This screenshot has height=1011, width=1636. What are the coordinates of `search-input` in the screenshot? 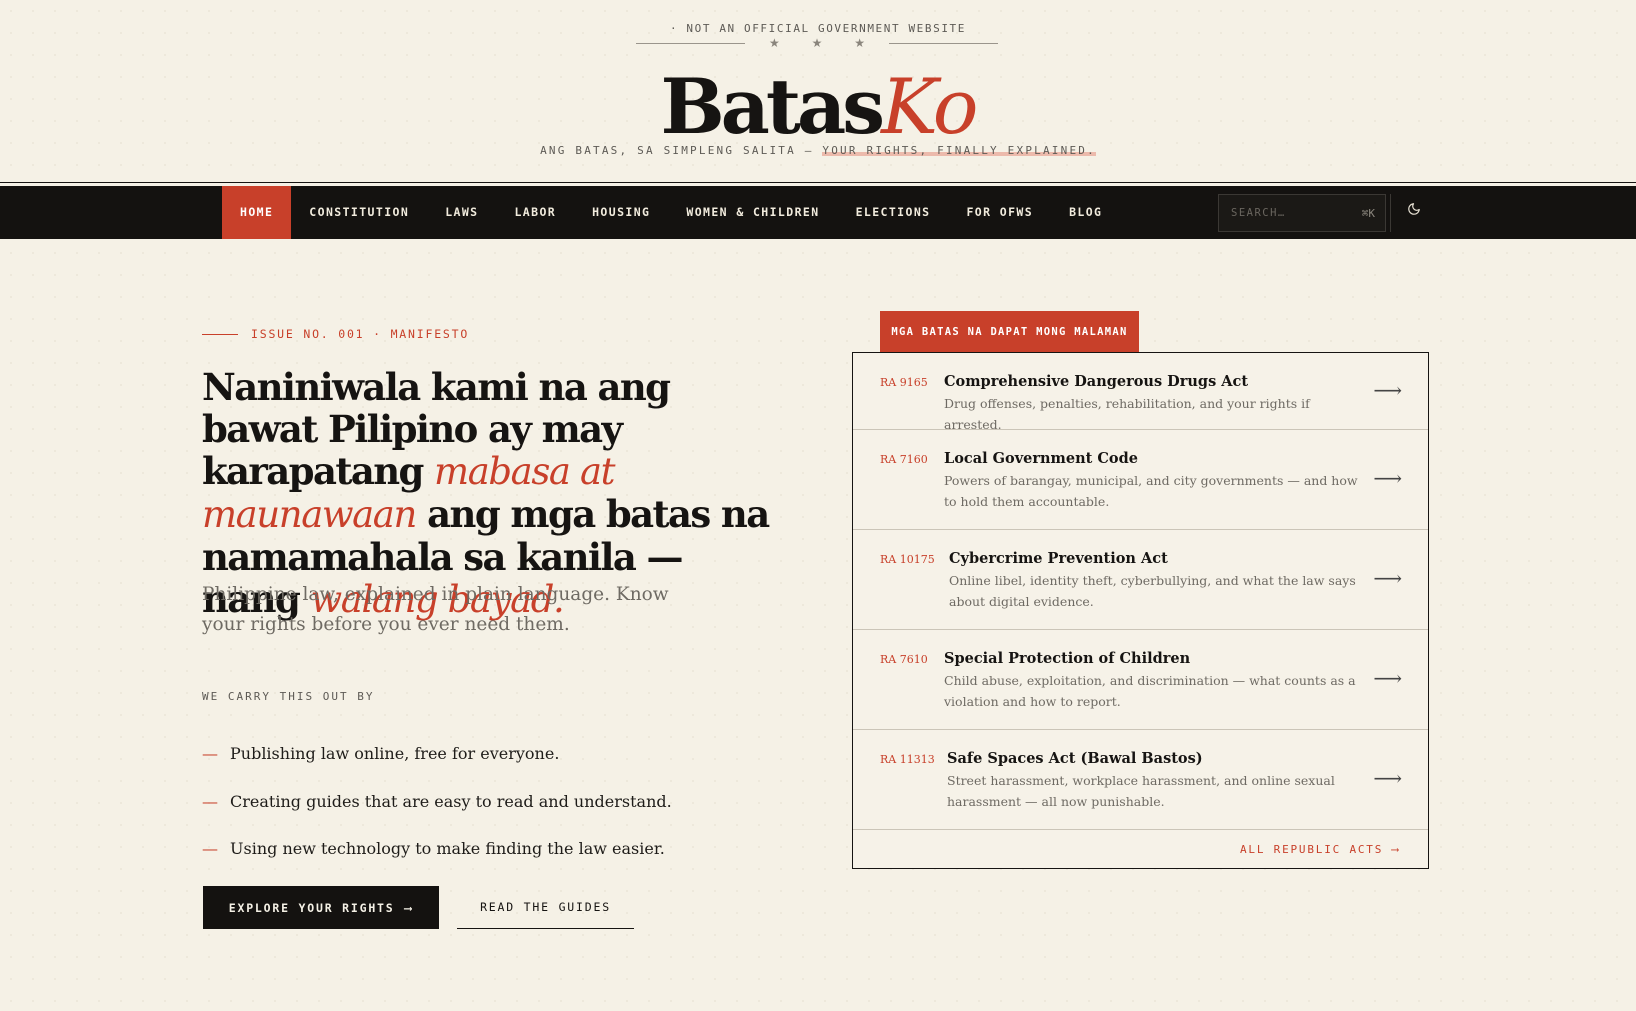 It's located at (1286, 213).